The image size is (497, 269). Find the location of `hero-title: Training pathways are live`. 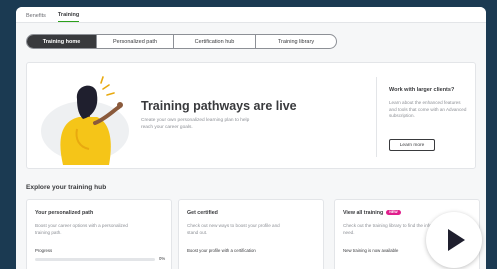

hero-title: Training pathways are live is located at coordinates (219, 106).